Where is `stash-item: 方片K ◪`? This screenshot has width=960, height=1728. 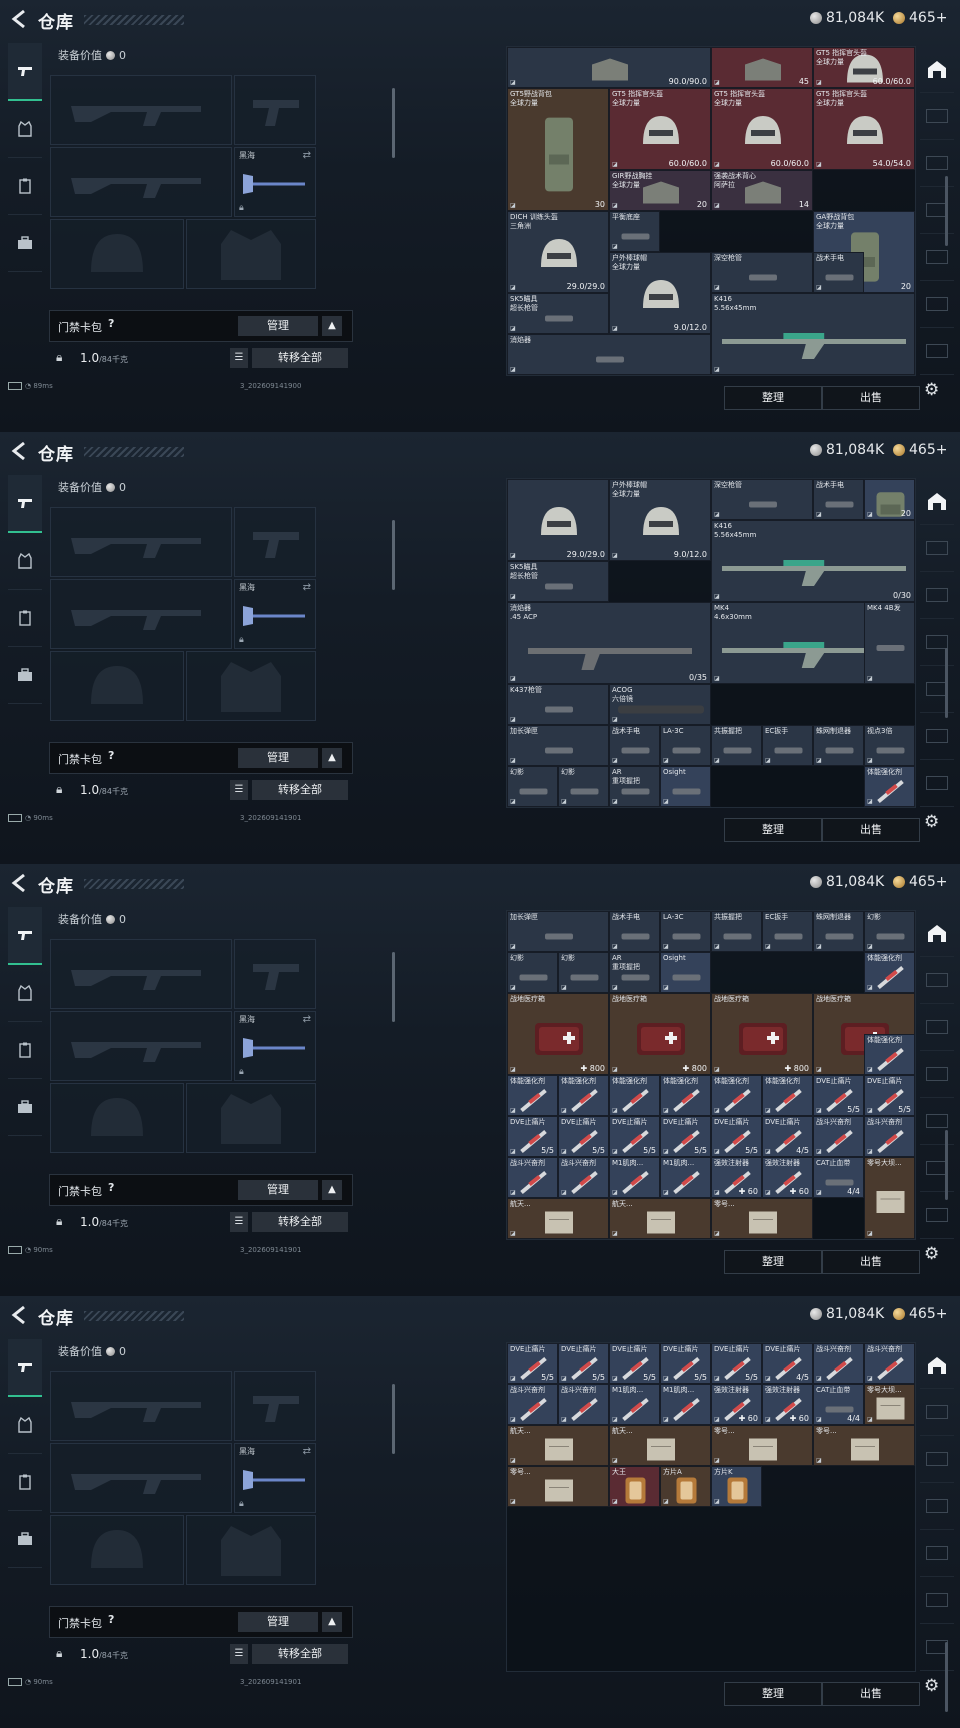 stash-item: 方片K ◪ is located at coordinates (736, 1486).